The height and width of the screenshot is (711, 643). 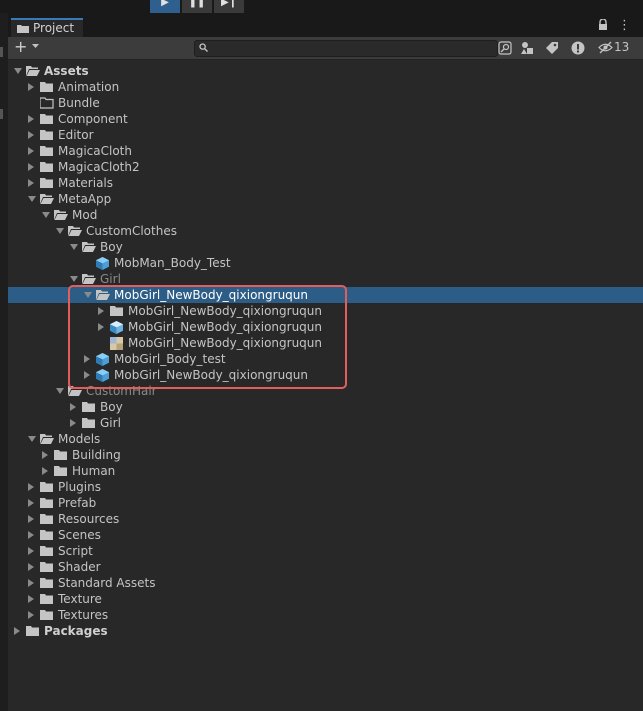 What do you see at coordinates (325, 519) in the screenshot?
I see `tree-row: Resources` at bounding box center [325, 519].